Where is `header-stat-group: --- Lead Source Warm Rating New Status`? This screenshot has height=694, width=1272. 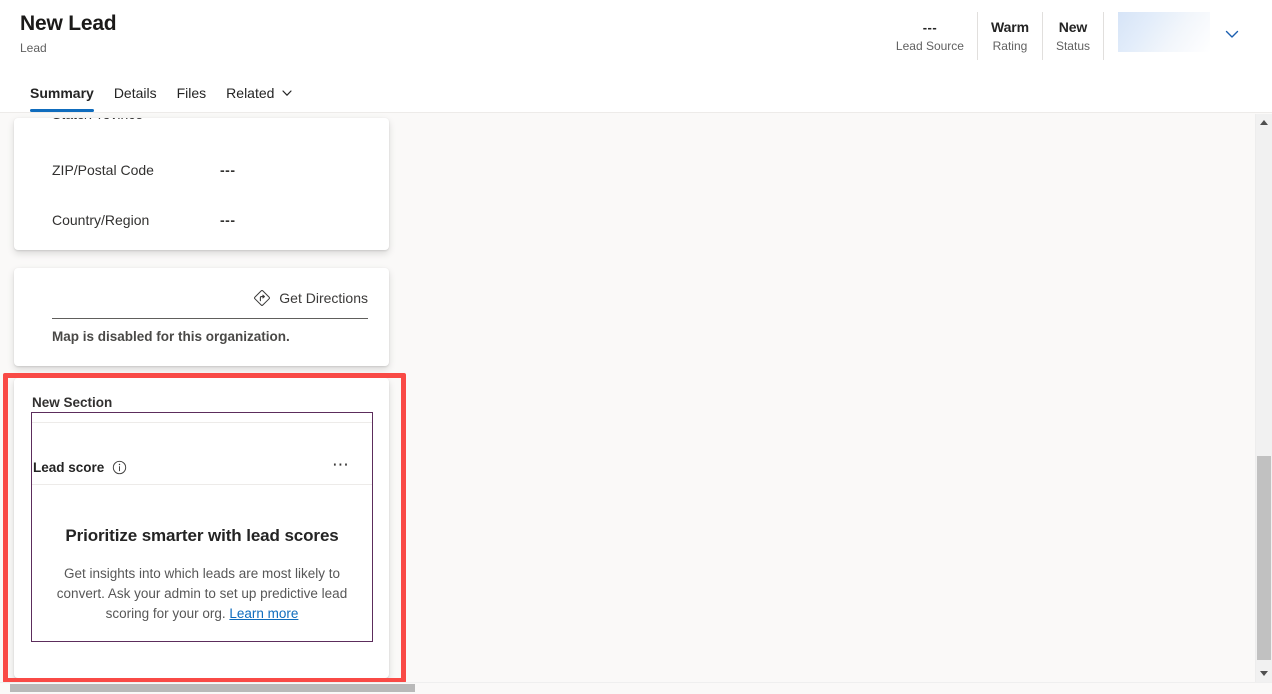
header-stat-group: --- Lead Source Warm Rating New Status is located at coordinates (1046, 36).